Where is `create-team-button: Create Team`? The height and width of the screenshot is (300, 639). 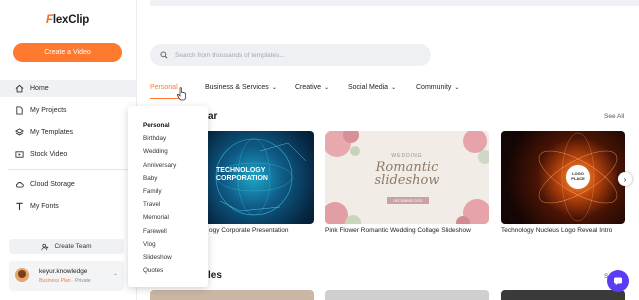 create-team-button: Create Team is located at coordinates (66, 246).